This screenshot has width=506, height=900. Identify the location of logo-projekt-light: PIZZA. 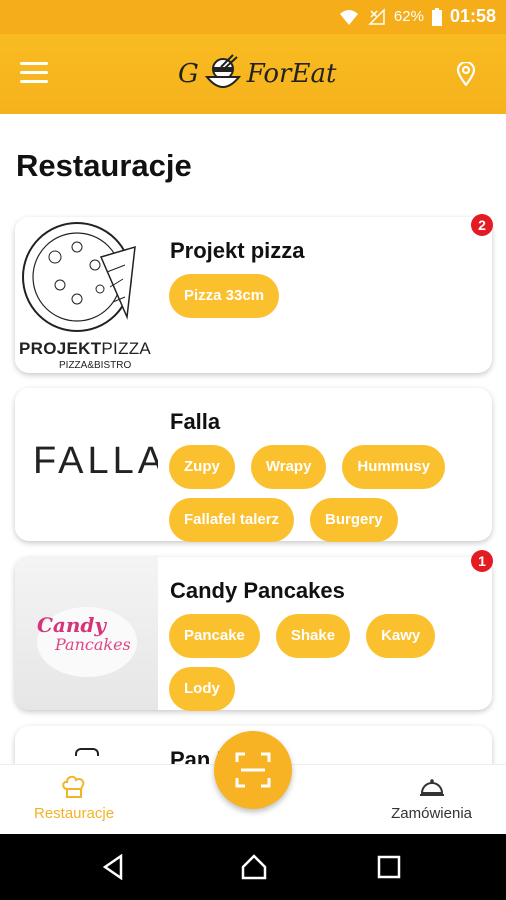
(126, 348).